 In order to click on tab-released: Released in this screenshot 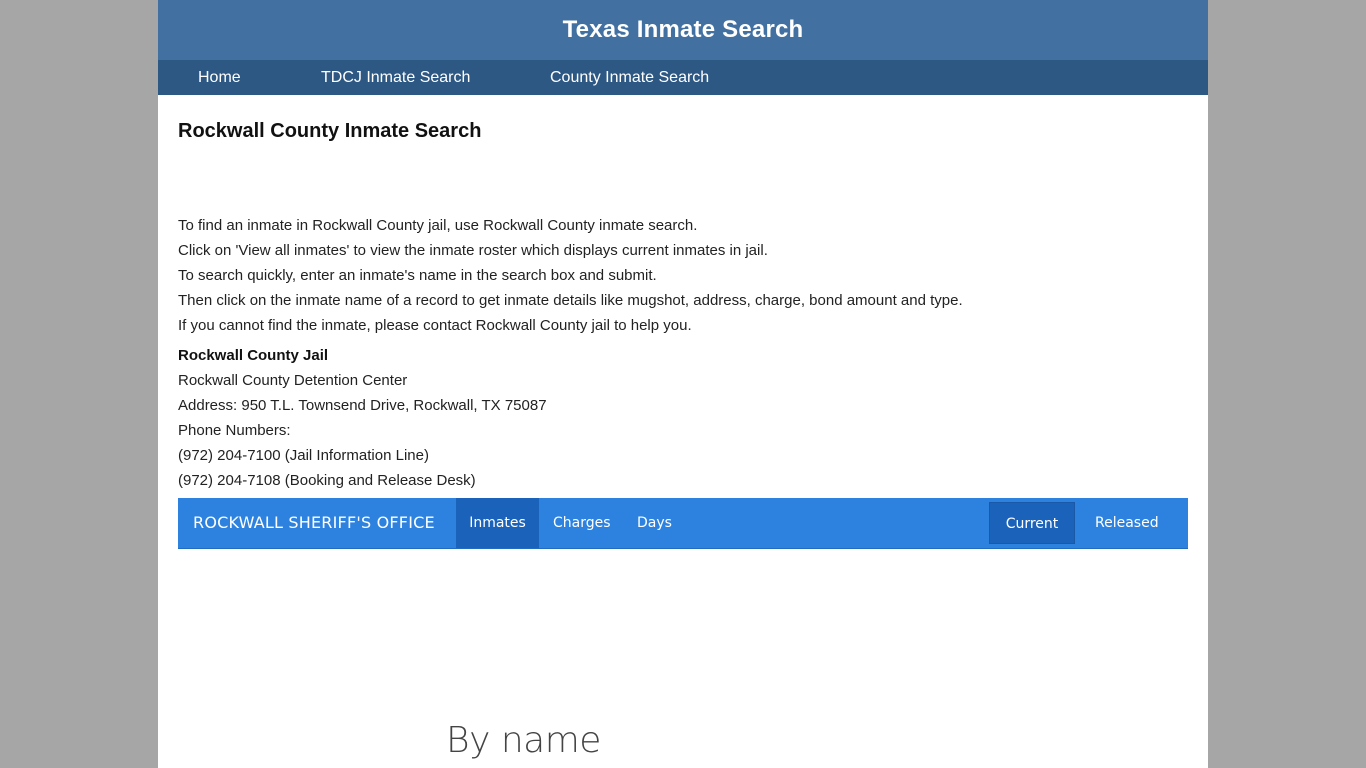, I will do `click(1127, 523)`.